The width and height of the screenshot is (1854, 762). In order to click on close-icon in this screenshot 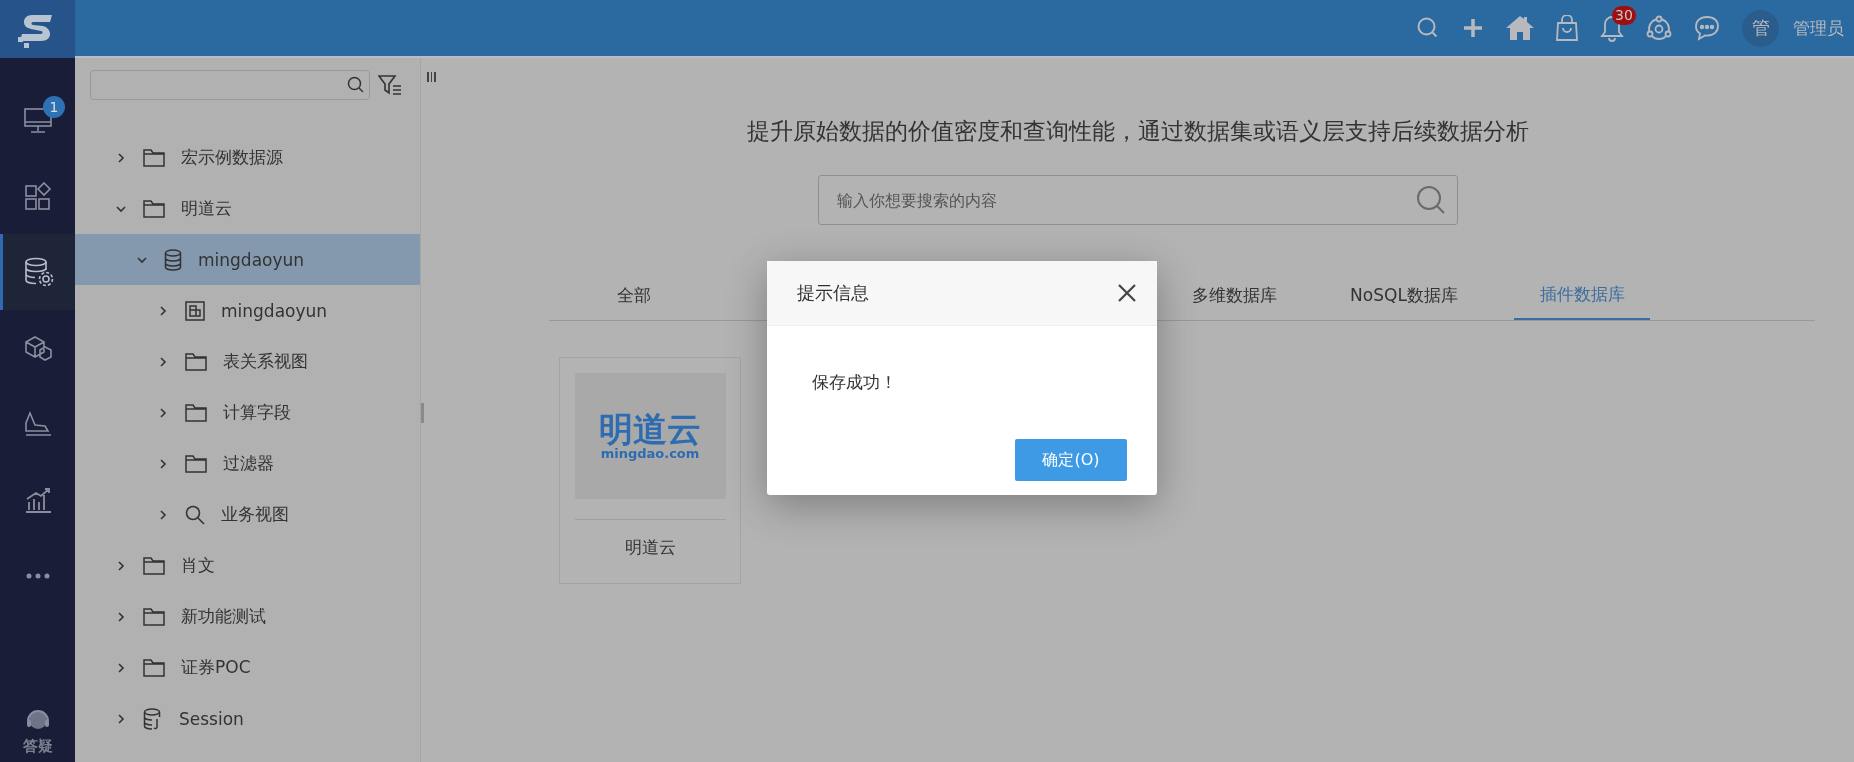, I will do `click(1127, 293)`.